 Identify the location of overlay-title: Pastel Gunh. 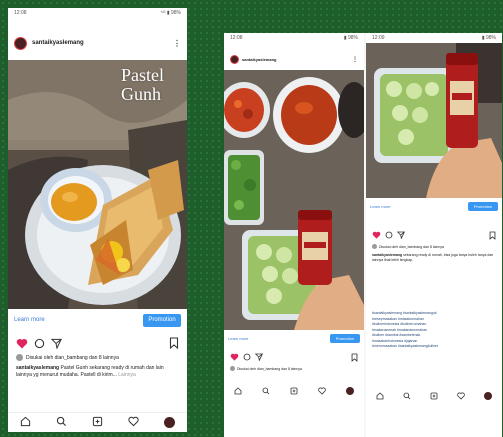
(142, 84).